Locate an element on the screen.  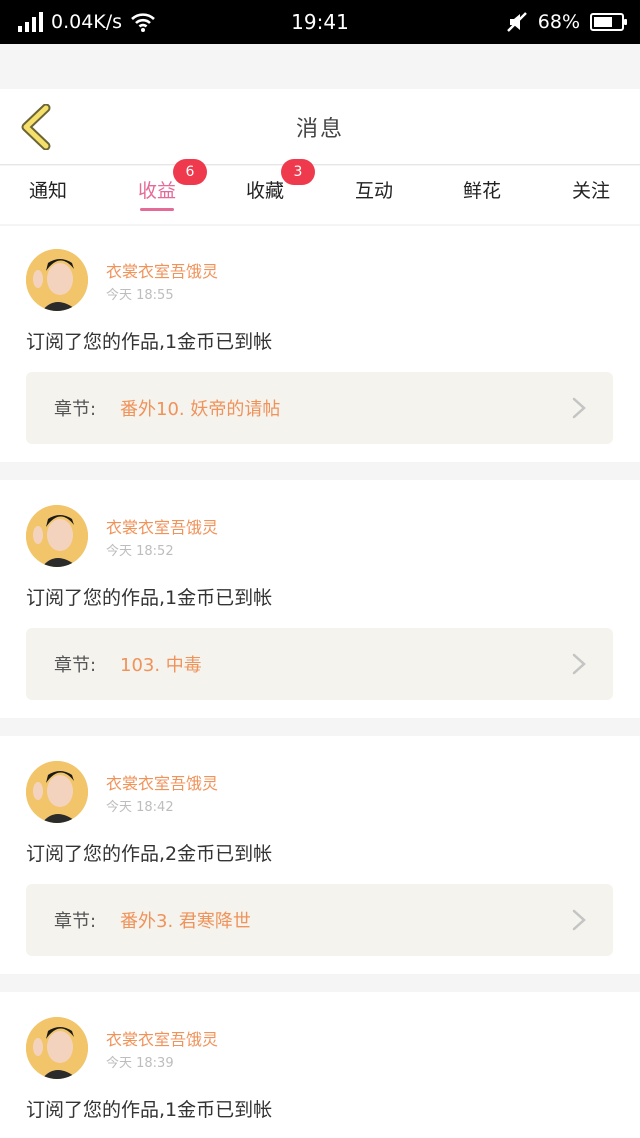
tab-bar: 通知 收益 6 收藏 3 互动 鲜花 关注 is located at coordinates (320, 191).